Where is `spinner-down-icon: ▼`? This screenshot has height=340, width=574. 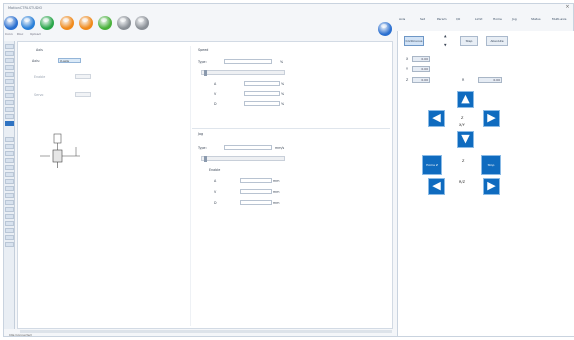
spinner-down-icon: ▼ is located at coordinates (445, 45).